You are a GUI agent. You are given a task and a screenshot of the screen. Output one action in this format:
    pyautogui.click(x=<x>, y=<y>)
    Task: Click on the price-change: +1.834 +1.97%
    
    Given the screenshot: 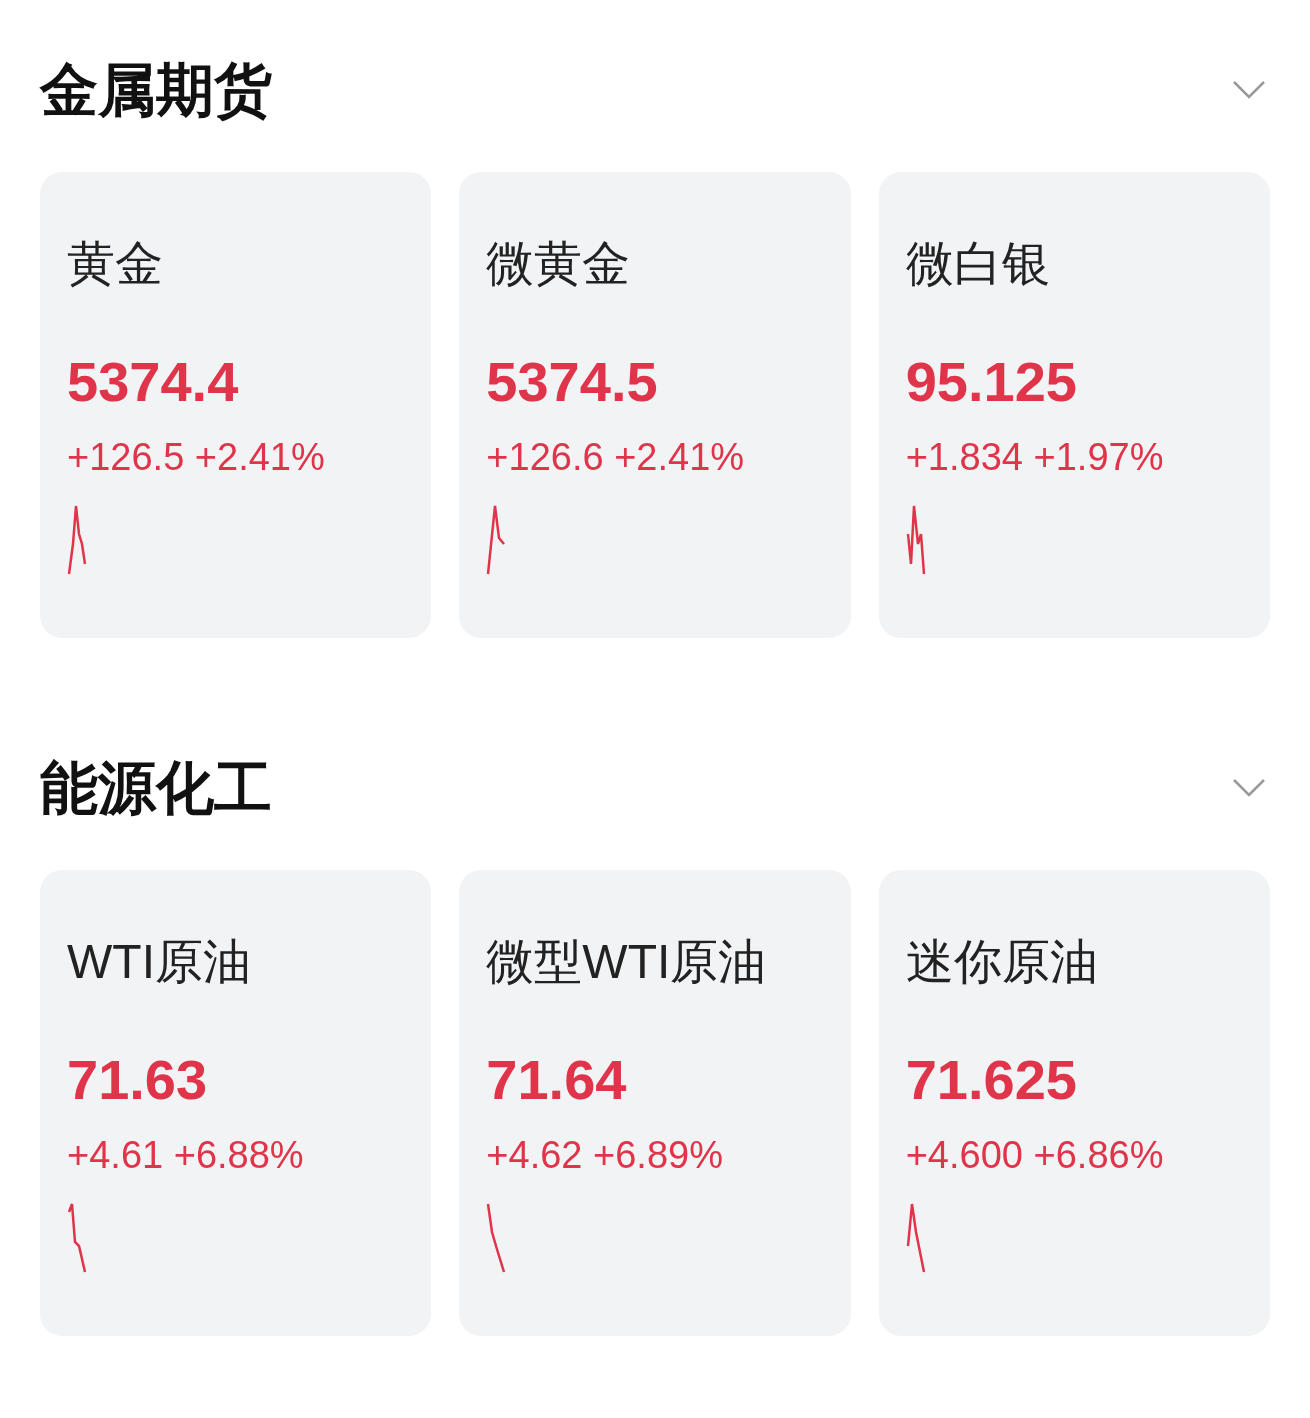 What is the action you would take?
    pyautogui.click(x=1035, y=457)
    